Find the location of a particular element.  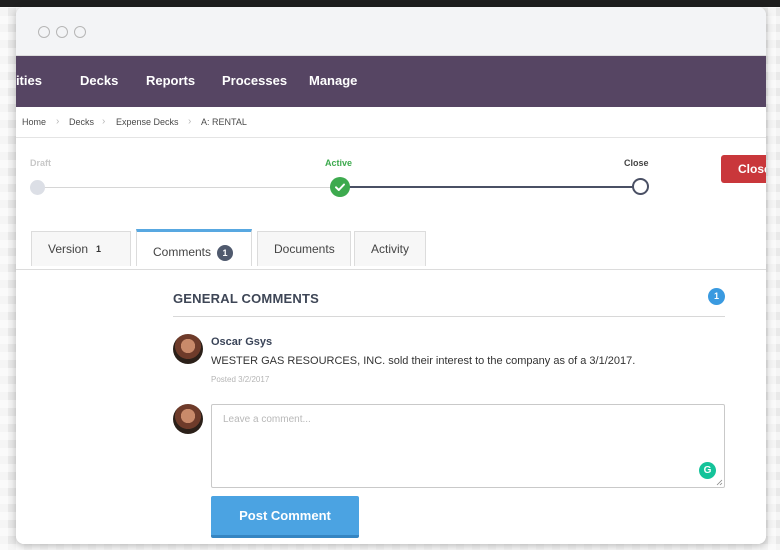

current-user-avatar is located at coordinates (188, 419).